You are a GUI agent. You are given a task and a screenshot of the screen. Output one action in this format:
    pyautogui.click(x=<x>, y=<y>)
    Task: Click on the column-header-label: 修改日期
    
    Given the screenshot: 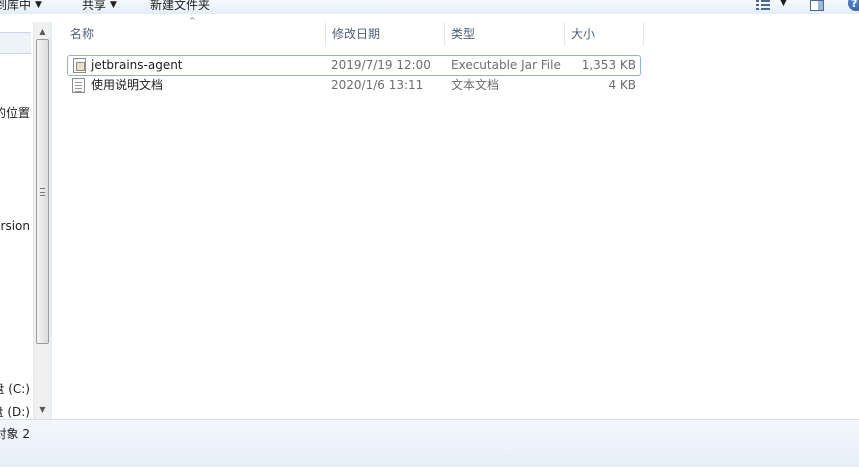 What is the action you would take?
    pyautogui.click(x=356, y=34)
    